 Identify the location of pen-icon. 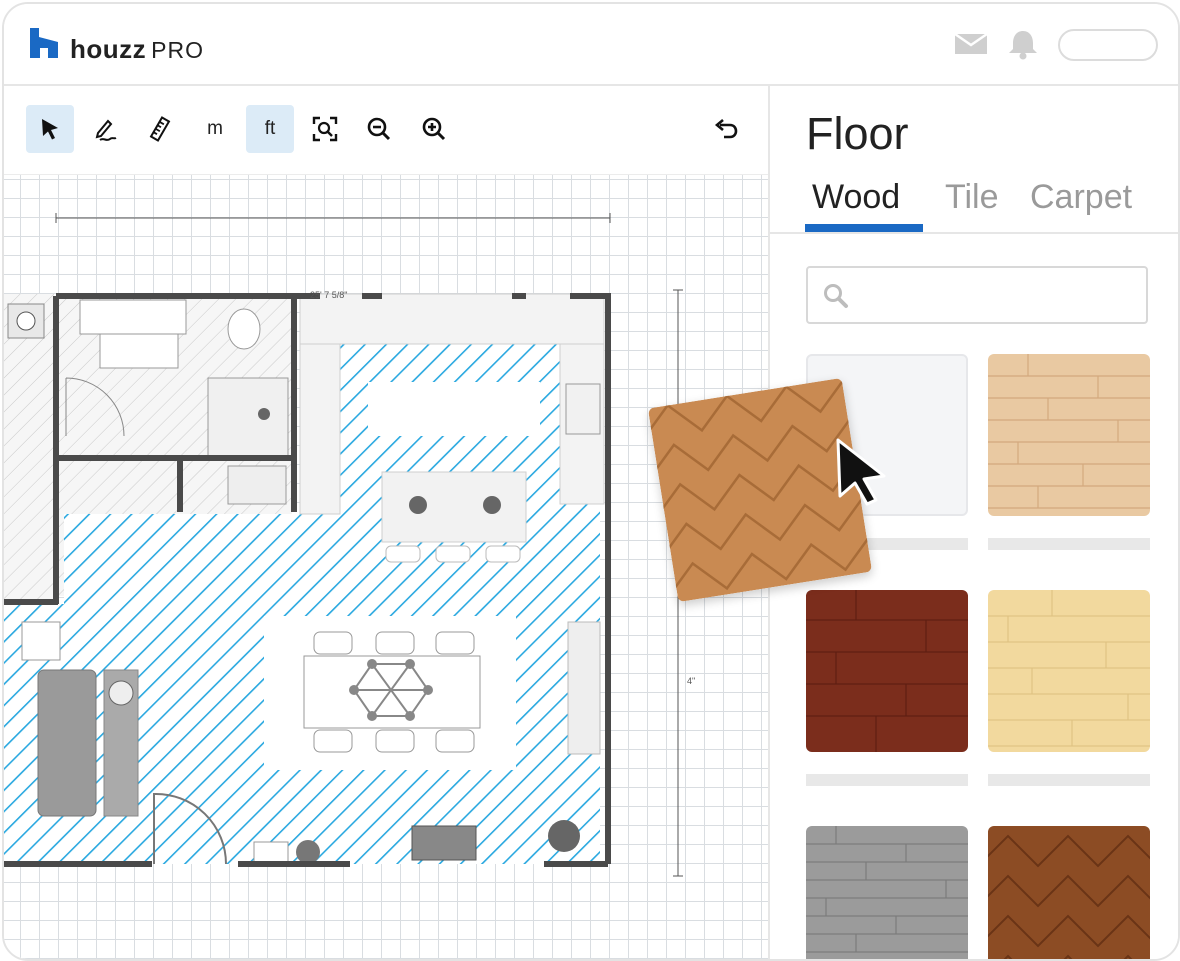
(106, 130).